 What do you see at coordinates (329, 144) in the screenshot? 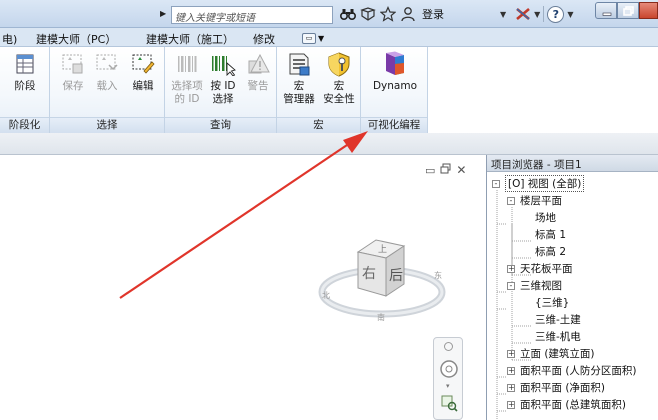
I see `options-bar` at bounding box center [329, 144].